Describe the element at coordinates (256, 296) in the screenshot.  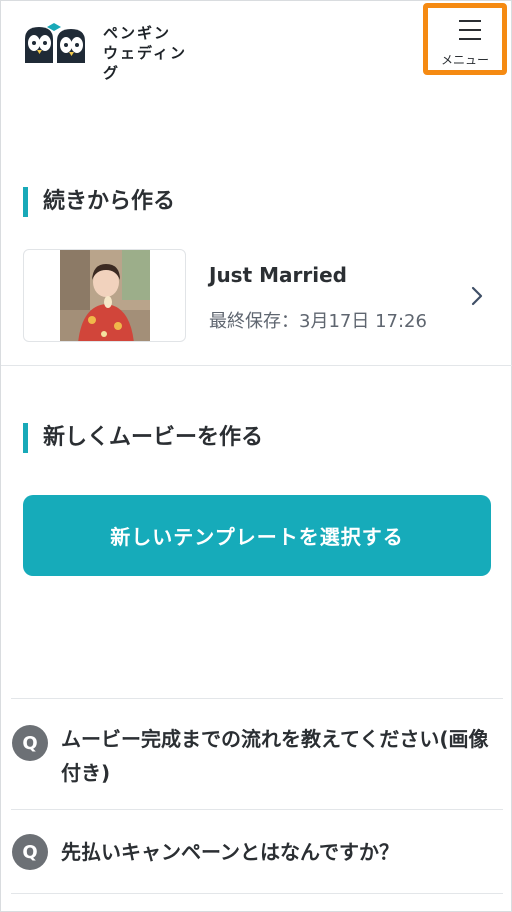
I see `resume-project-item: Just Married 最終保存：3月17日 17:26` at that location.